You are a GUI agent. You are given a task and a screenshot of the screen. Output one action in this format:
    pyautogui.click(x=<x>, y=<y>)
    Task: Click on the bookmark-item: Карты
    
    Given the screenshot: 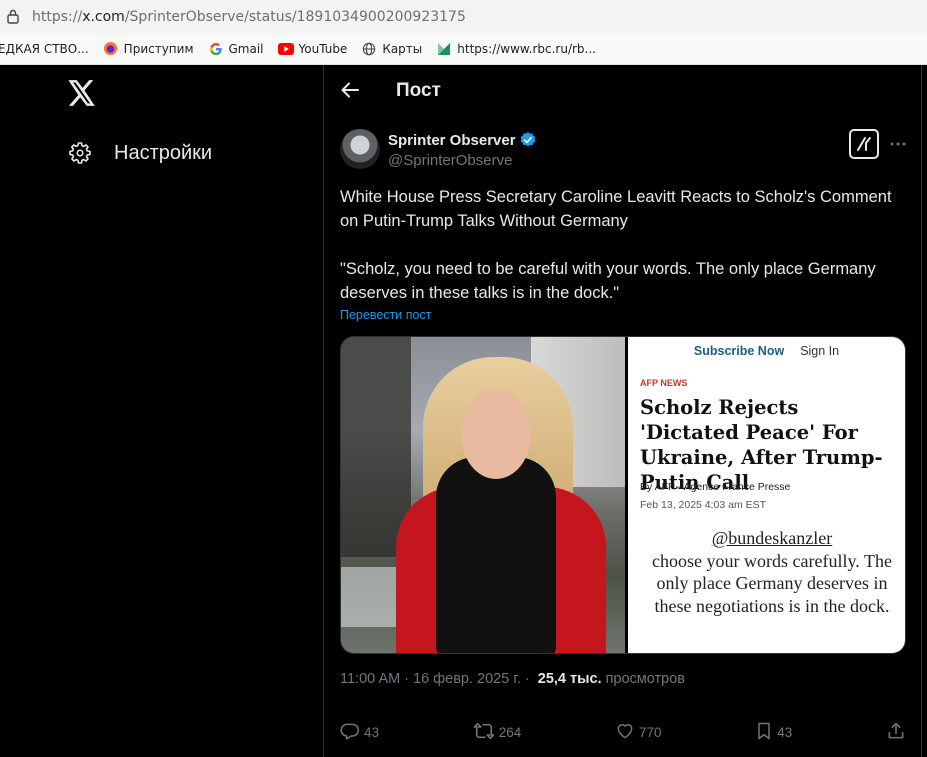 What is the action you would take?
    pyautogui.click(x=391, y=49)
    